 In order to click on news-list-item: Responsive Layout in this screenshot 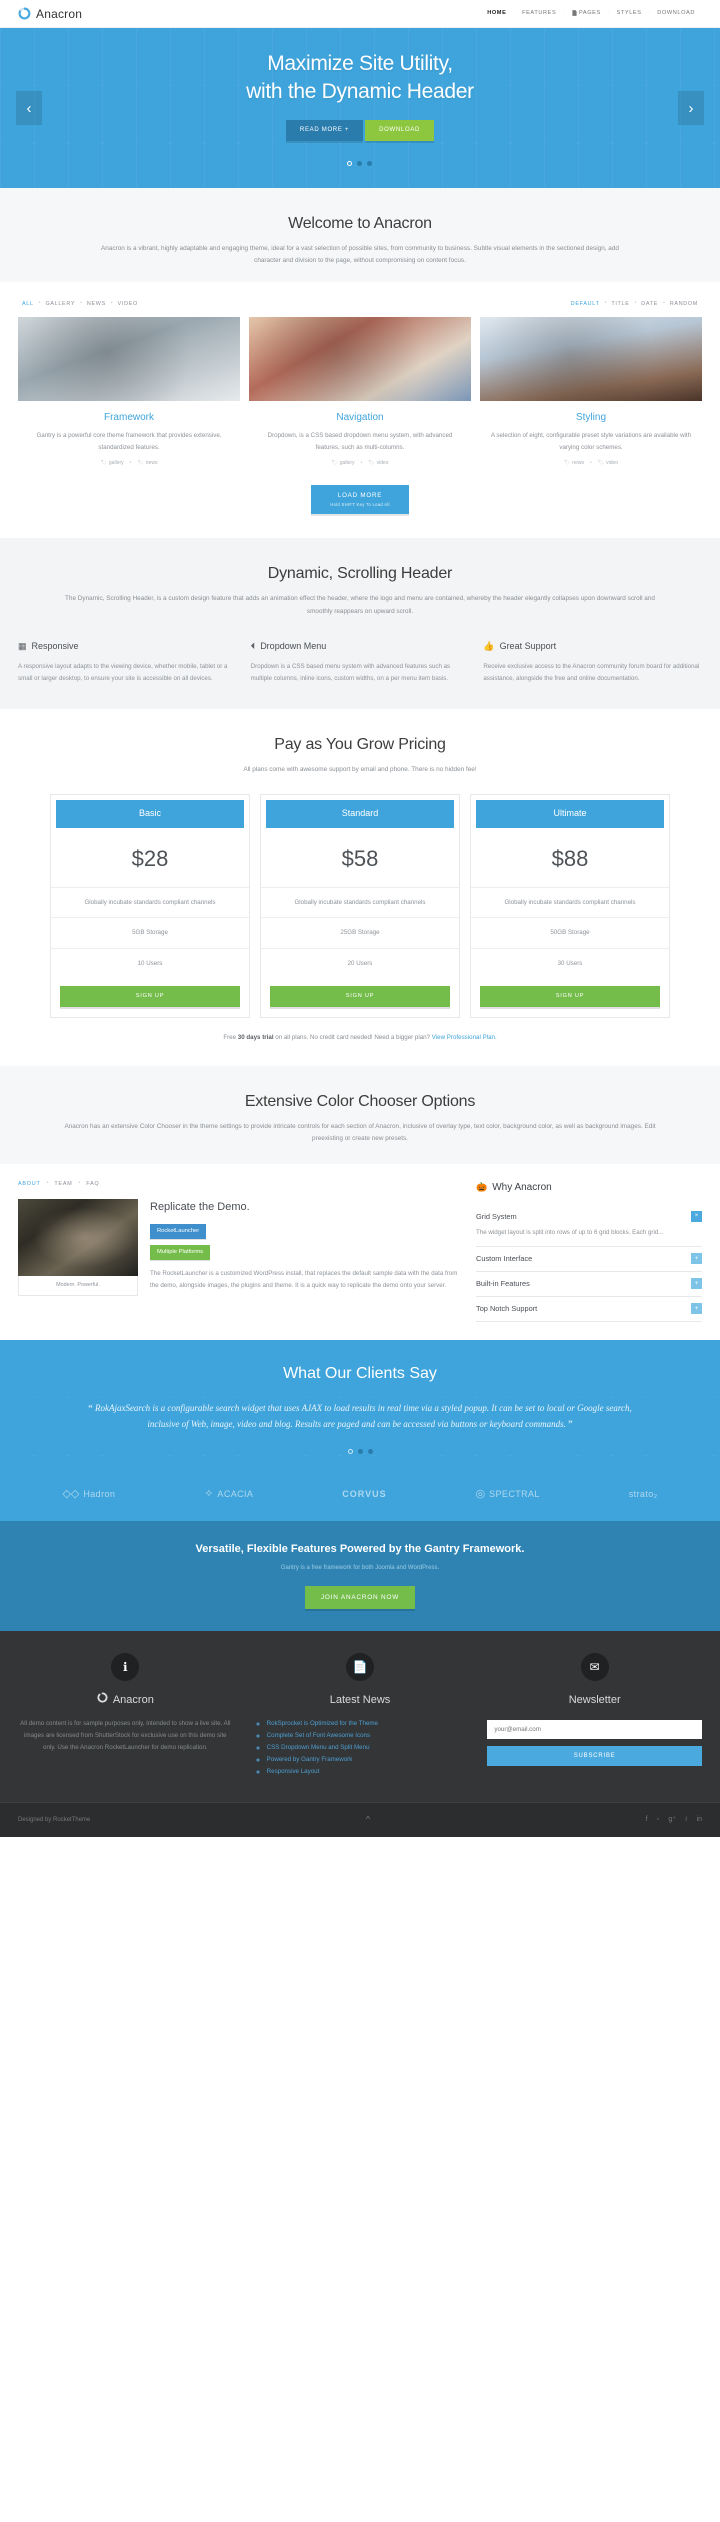, I will do `click(367, 1772)`.